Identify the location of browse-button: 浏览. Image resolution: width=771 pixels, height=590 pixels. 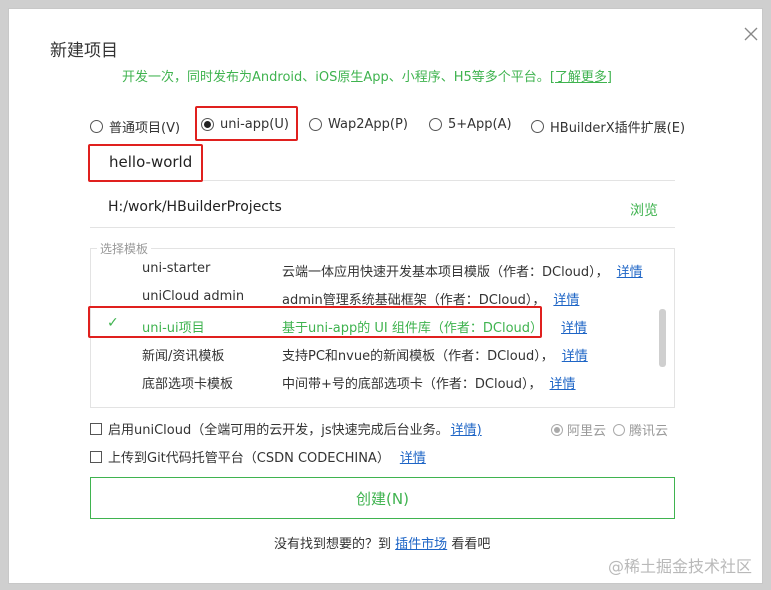
(644, 210).